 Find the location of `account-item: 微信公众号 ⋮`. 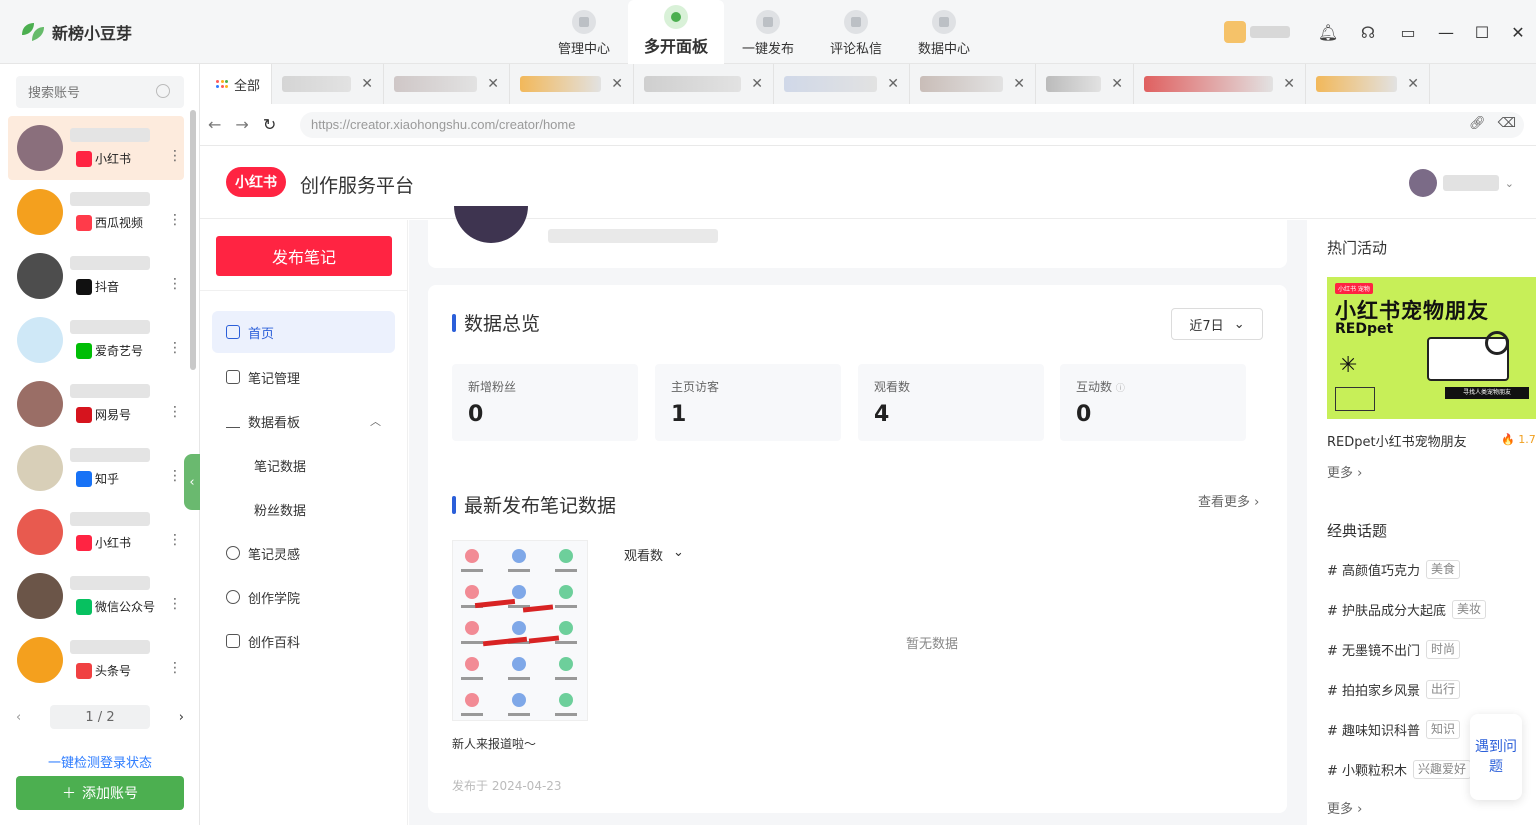

account-item: 微信公众号 ⋮ is located at coordinates (96, 596).